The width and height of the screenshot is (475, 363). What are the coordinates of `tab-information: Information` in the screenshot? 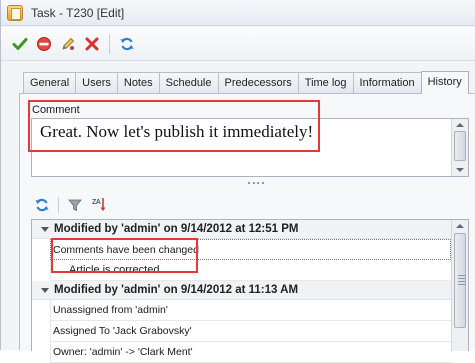 It's located at (387, 83).